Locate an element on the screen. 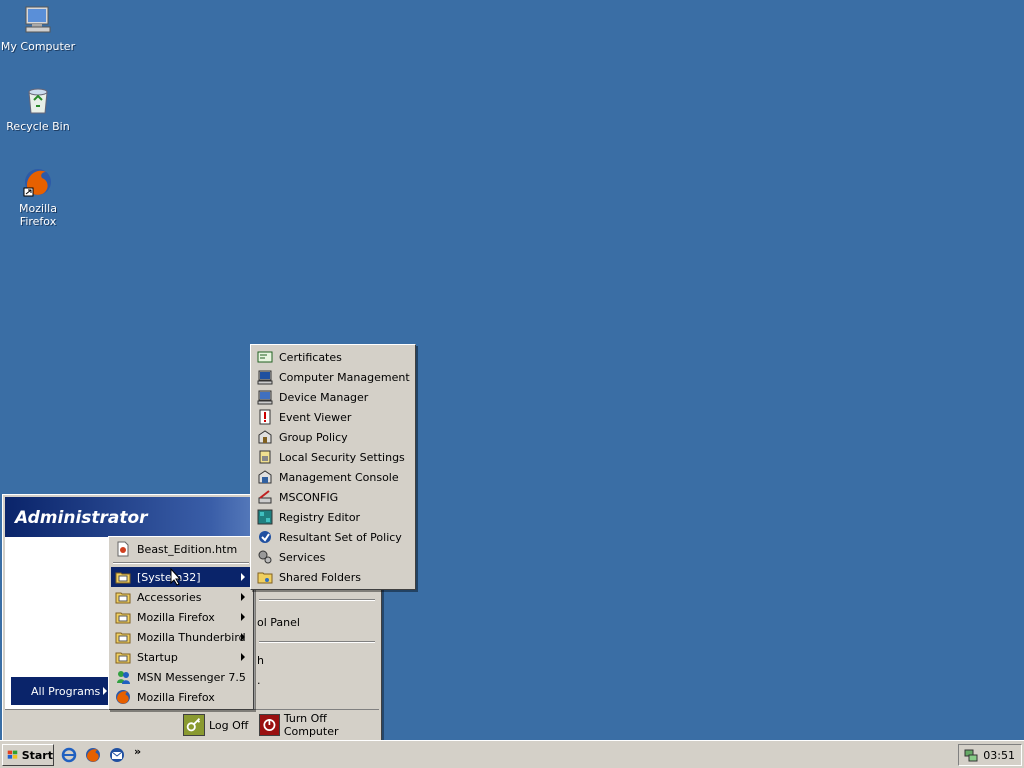 The height and width of the screenshot is (768, 1024). start-label: Start is located at coordinates (37, 755).